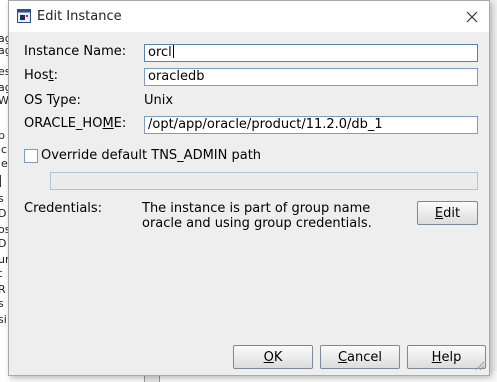 This screenshot has height=382, width=497. I want to click on cancel-button: Cancel, so click(360, 357).